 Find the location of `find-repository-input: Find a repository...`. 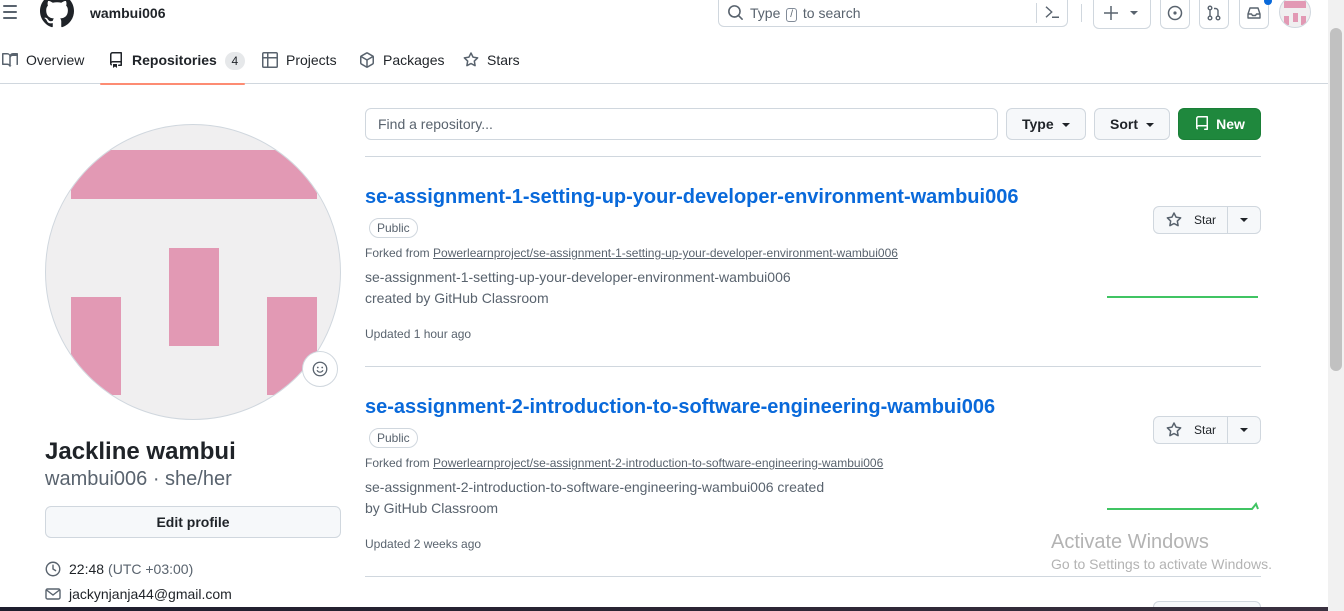

find-repository-input: Find a repository... is located at coordinates (681, 124).